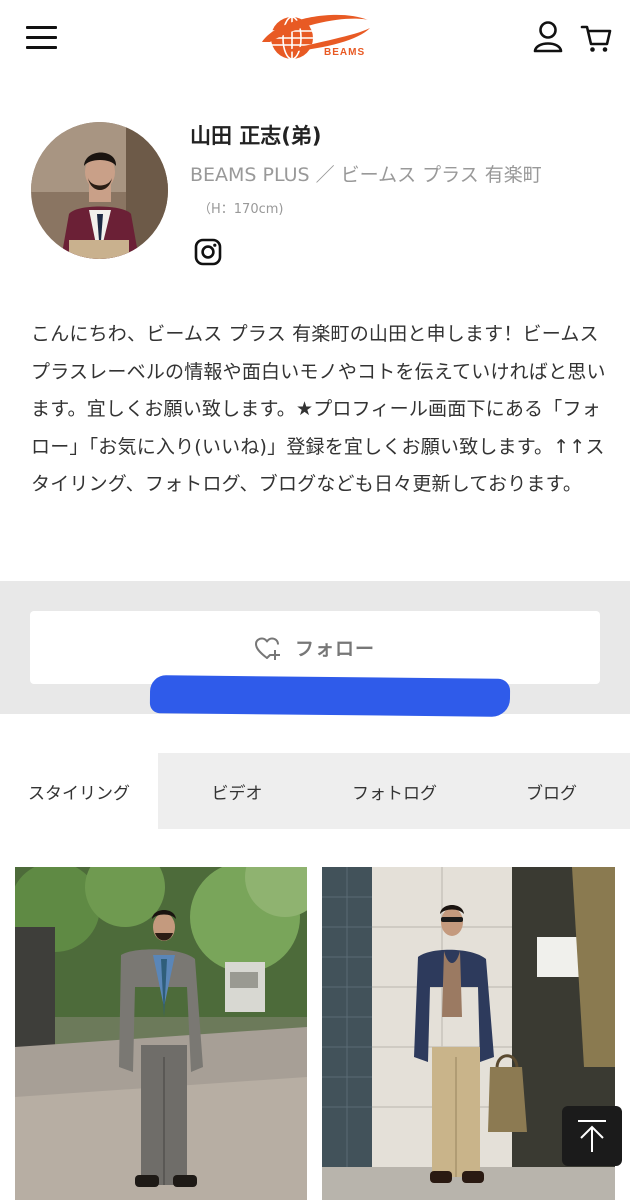  What do you see at coordinates (366, 173) in the screenshot?
I see `shop-name: BEAMS PLUS ／ ビームス プラス 有楽町` at bounding box center [366, 173].